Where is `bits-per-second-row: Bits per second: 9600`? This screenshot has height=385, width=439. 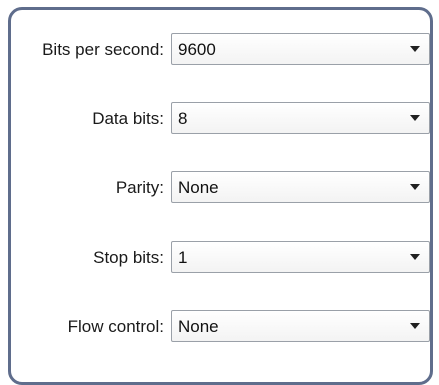
bits-per-second-row: Bits per second: 9600 is located at coordinates (223, 50).